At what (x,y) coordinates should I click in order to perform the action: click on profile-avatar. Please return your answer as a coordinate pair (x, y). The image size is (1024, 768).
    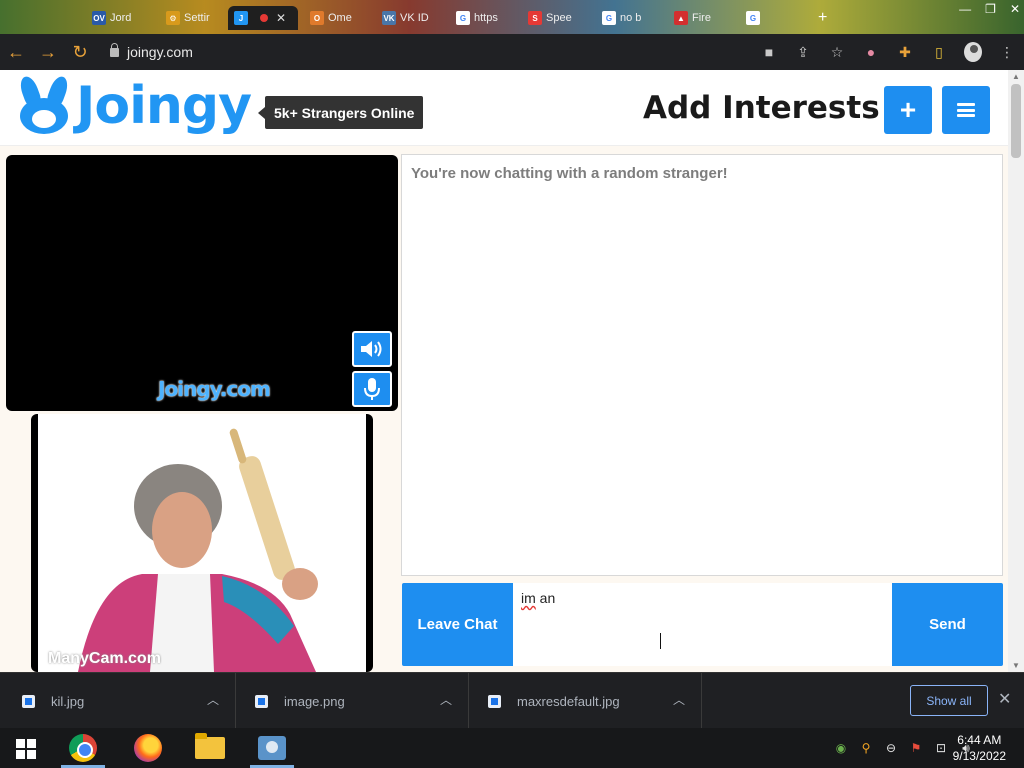
    Looking at the image, I should click on (973, 52).